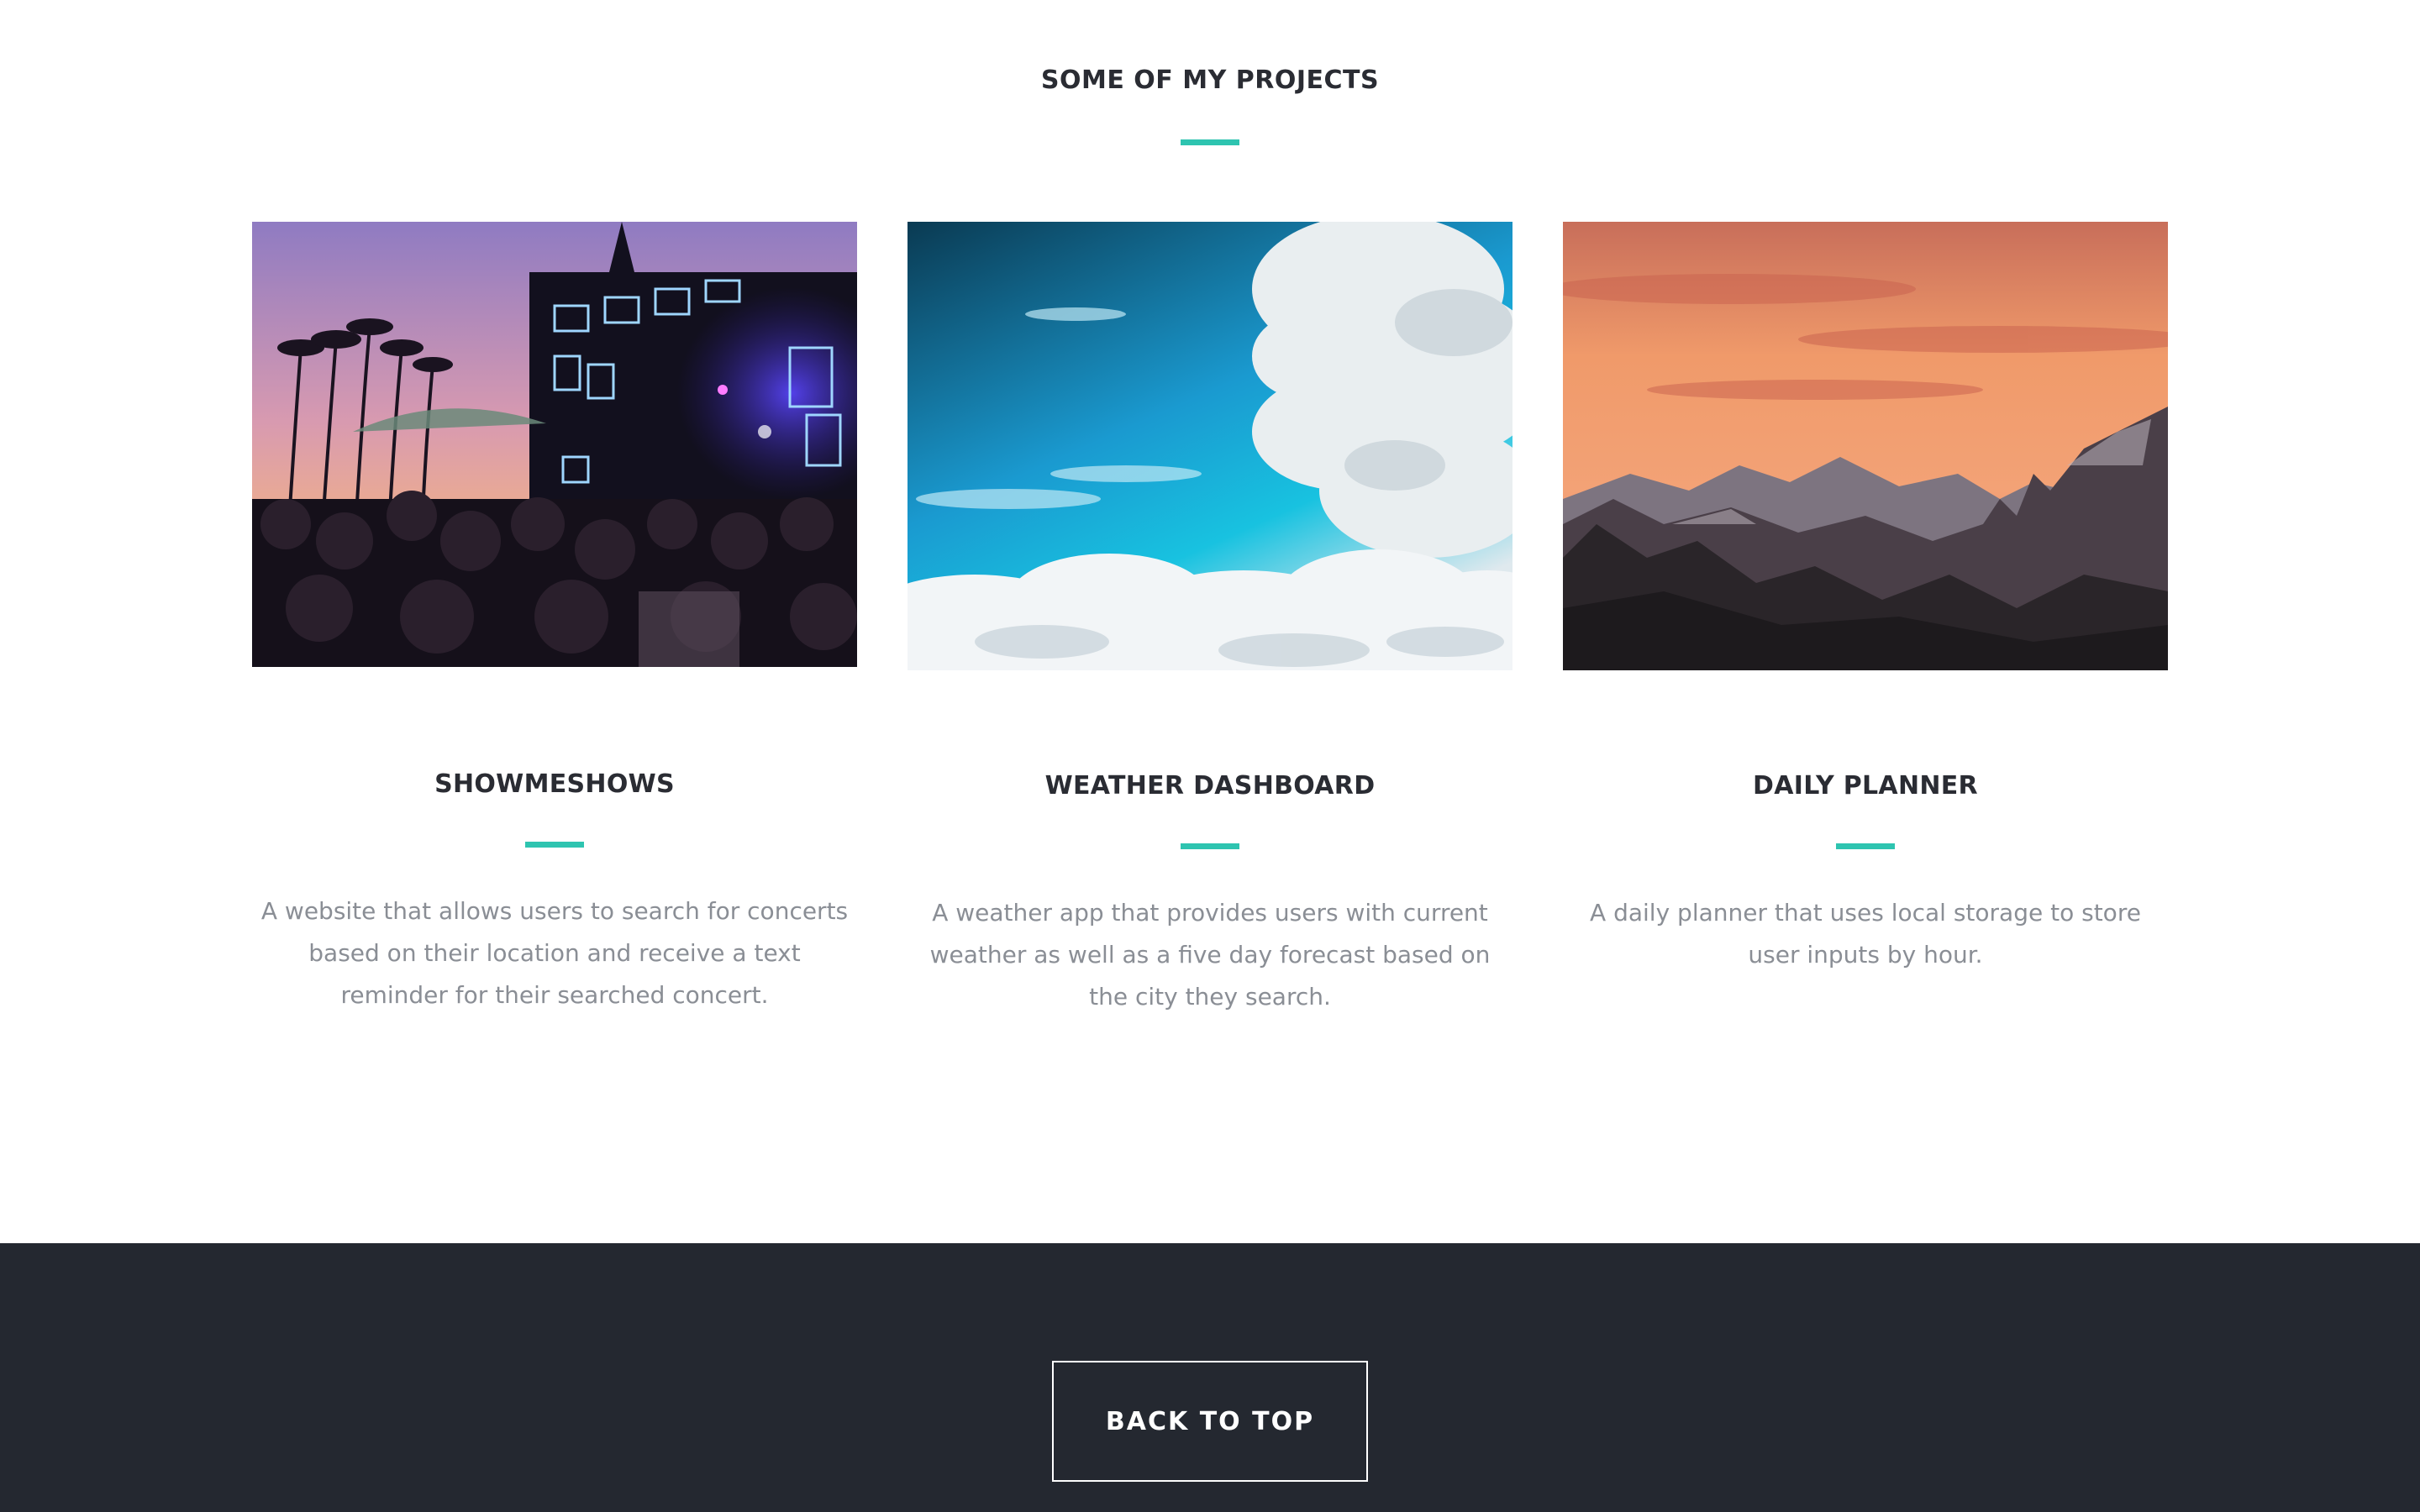 This screenshot has width=2420, height=1512. Describe the element at coordinates (1865, 446) in the screenshot. I see `project-image-mountains` at that location.